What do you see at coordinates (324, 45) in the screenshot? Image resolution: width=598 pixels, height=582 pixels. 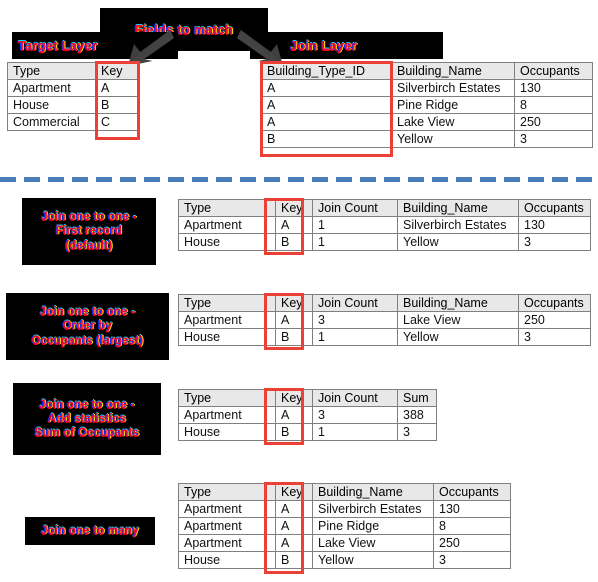 I see `join-layer-text: Join Layer` at bounding box center [324, 45].